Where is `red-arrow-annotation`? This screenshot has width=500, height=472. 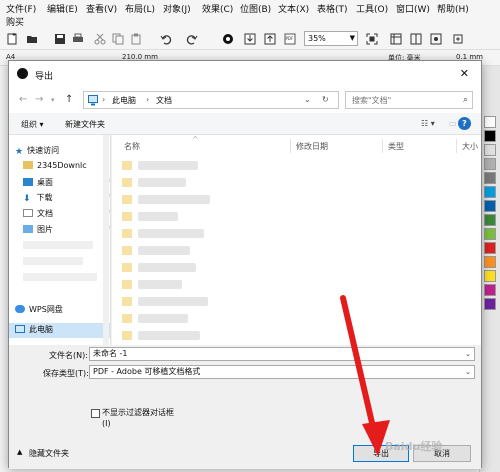
red-arrow-annotation is located at coordinates (365, 375).